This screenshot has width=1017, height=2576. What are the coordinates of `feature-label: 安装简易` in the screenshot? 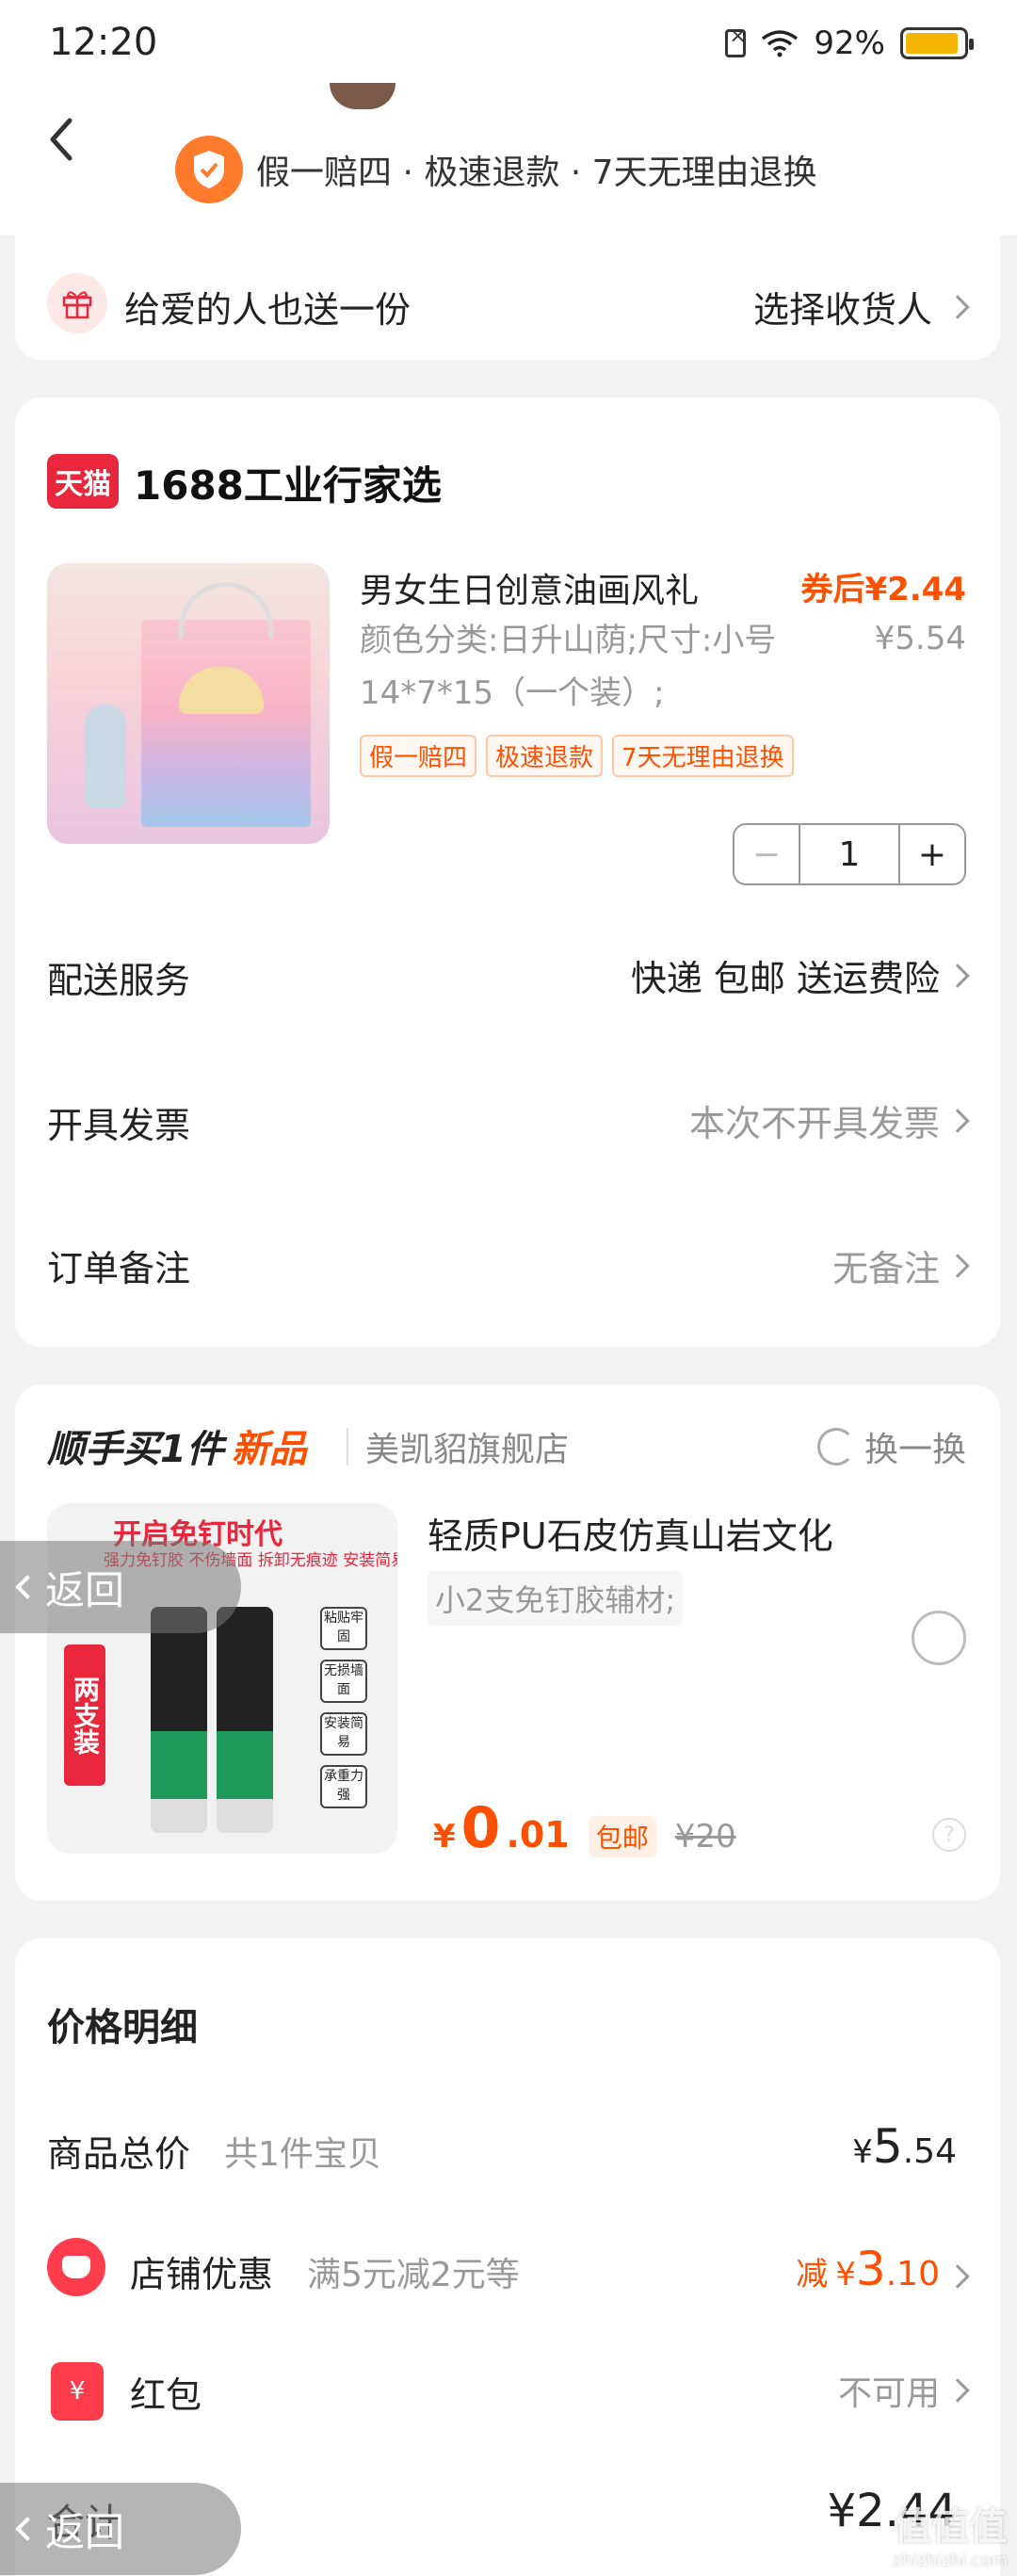 It's located at (343, 1734).